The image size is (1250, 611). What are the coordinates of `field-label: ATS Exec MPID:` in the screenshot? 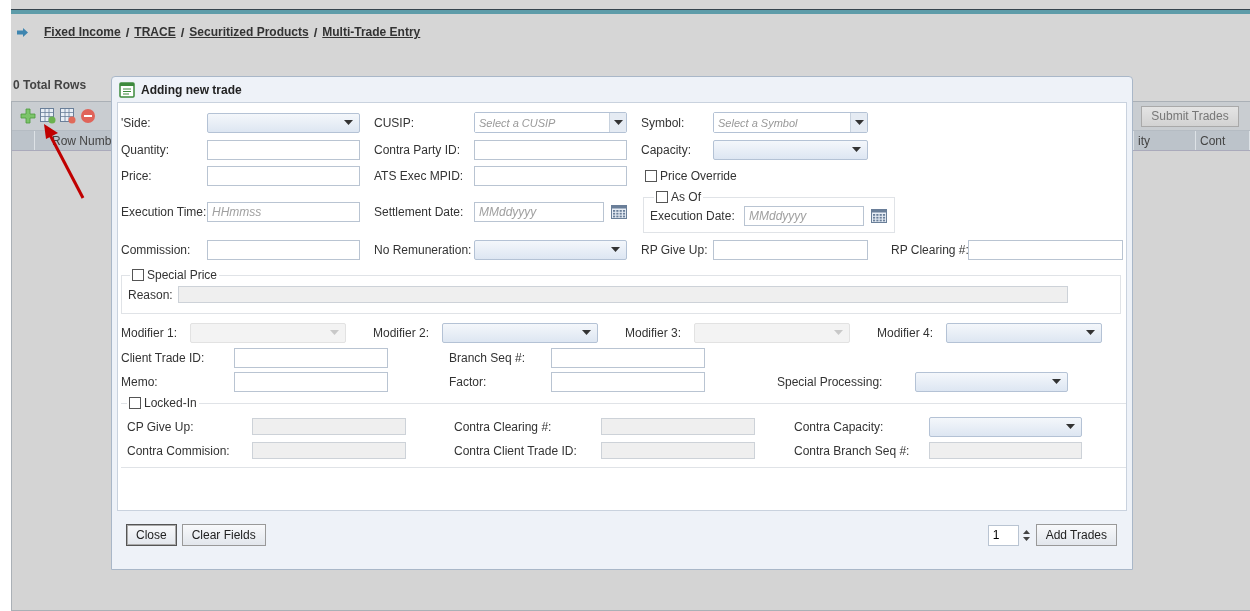 It's located at (419, 175).